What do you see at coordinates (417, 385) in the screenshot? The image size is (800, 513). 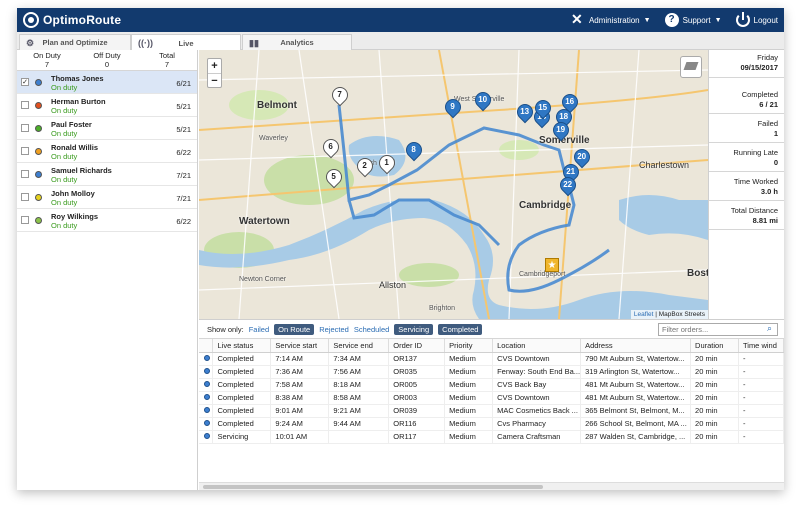 I see `table-cell: OR005` at bounding box center [417, 385].